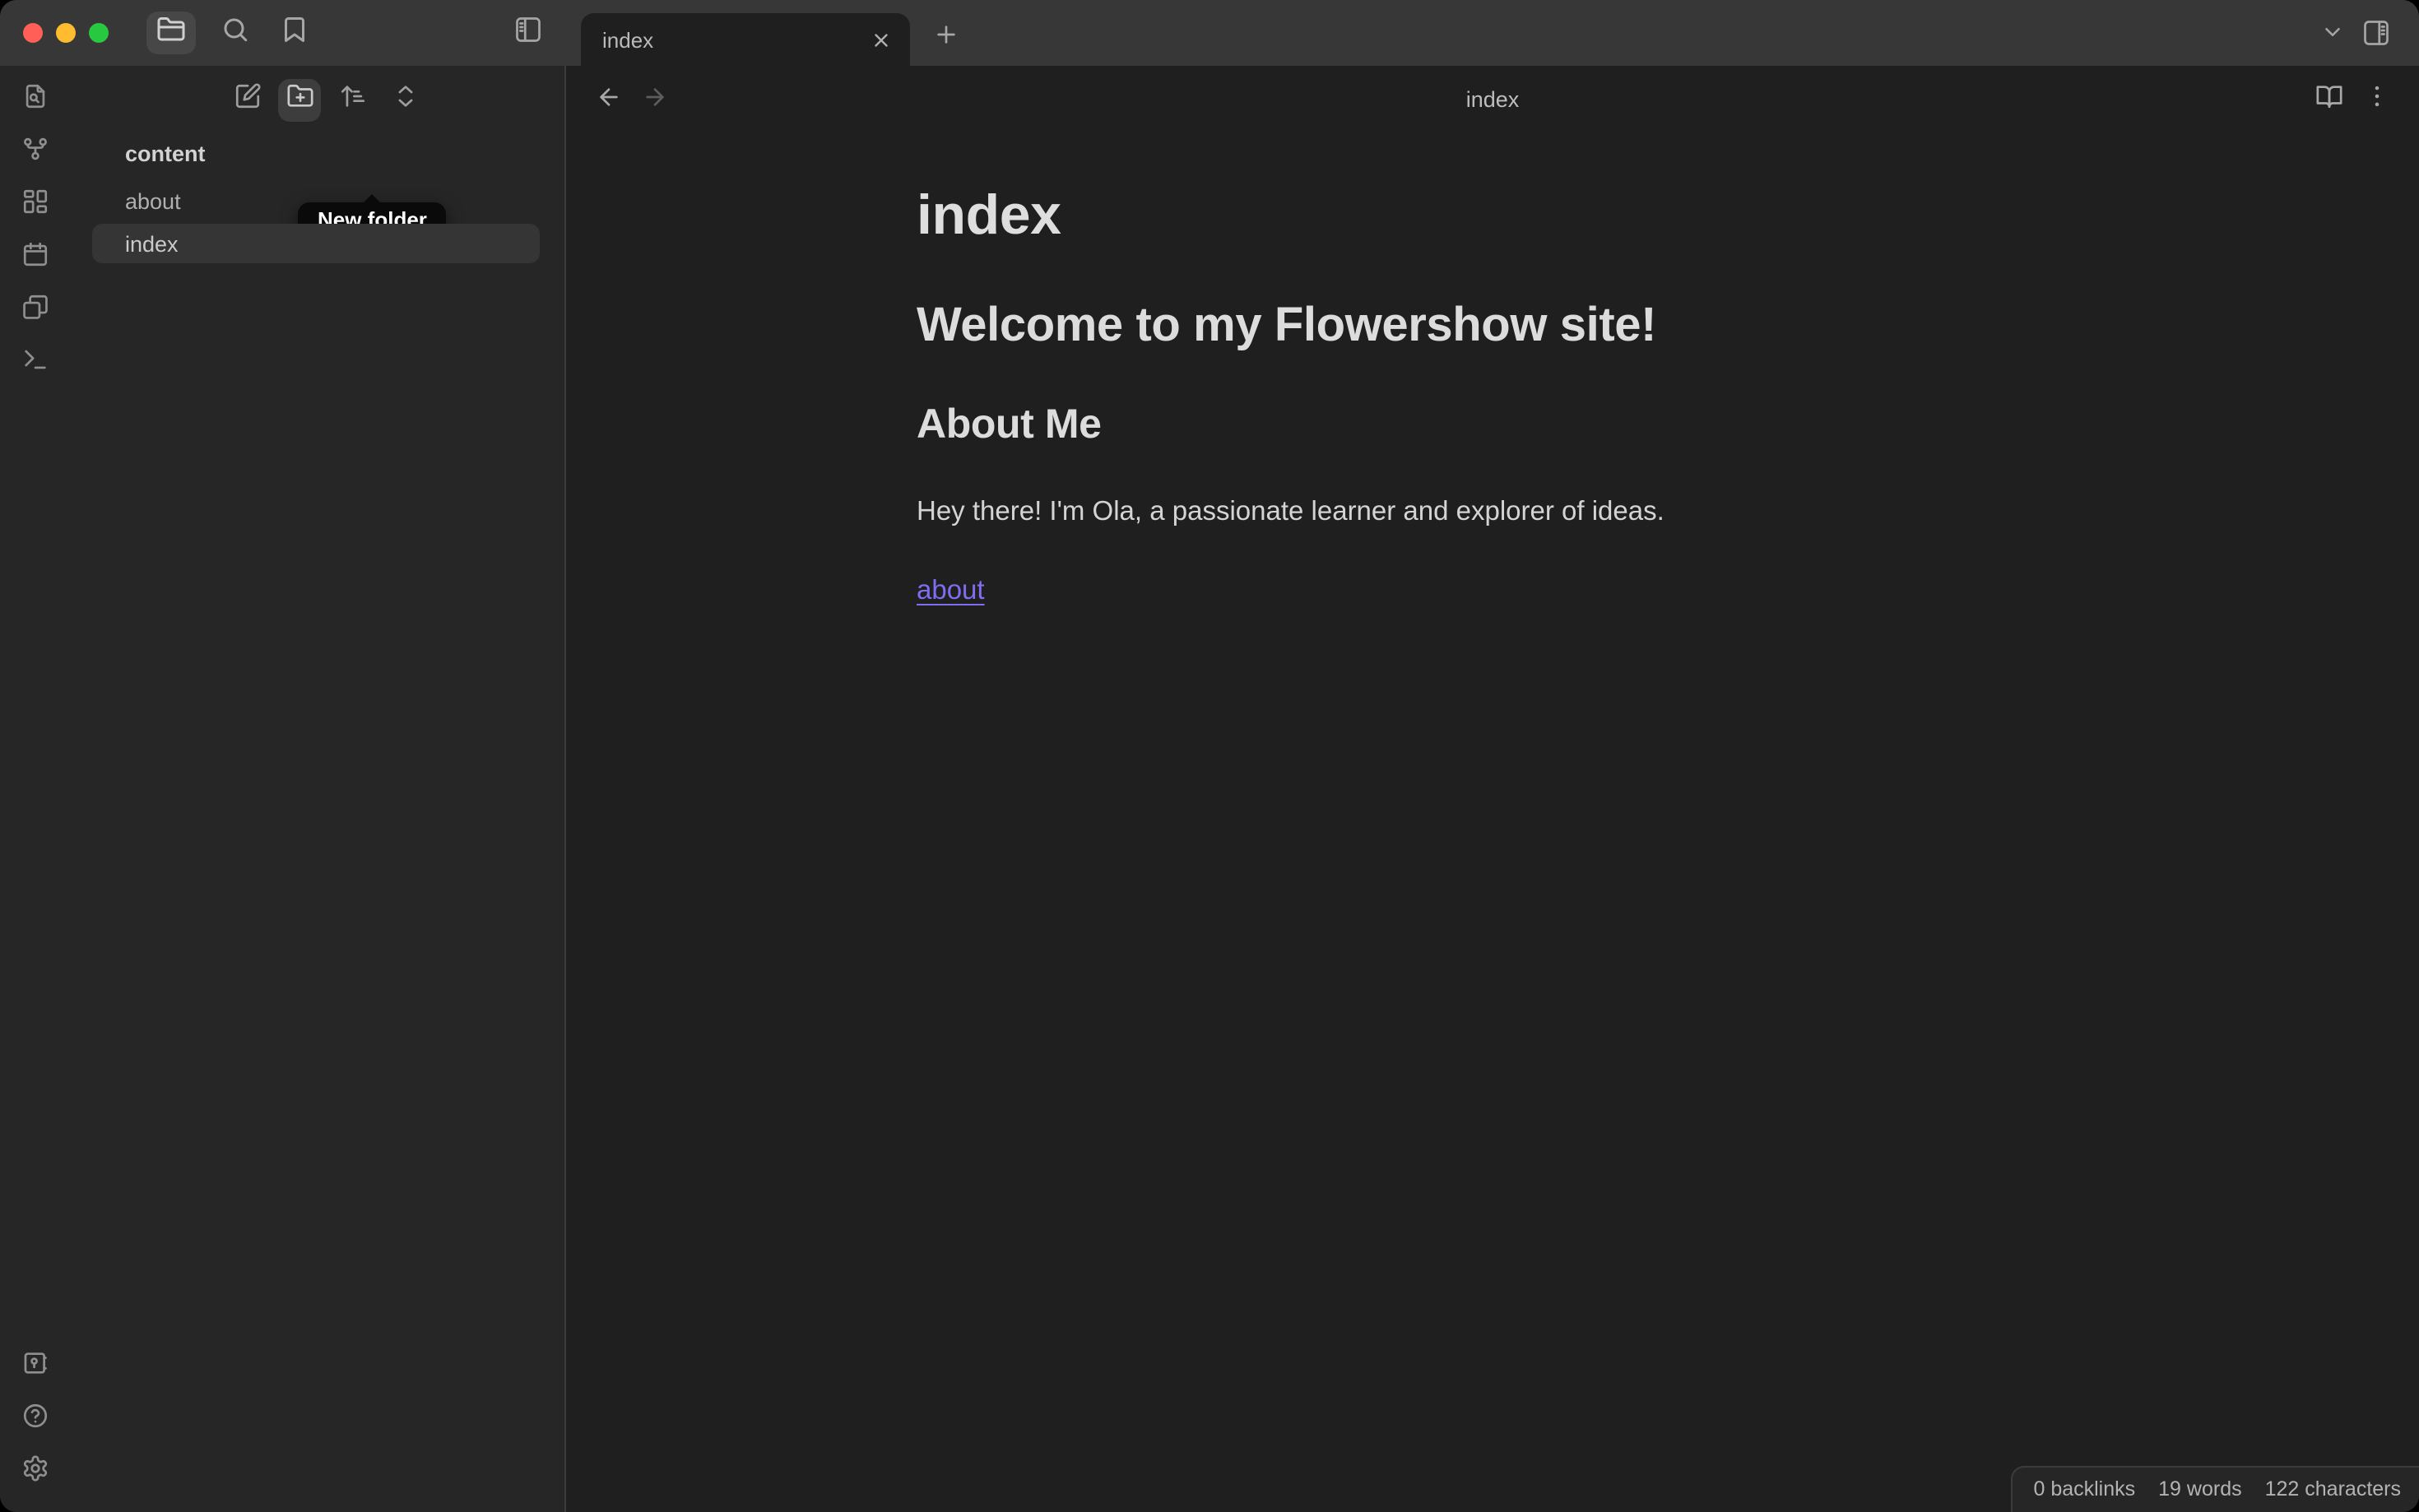 The width and height of the screenshot is (2419, 1512). I want to click on search-icon, so click(235, 33).